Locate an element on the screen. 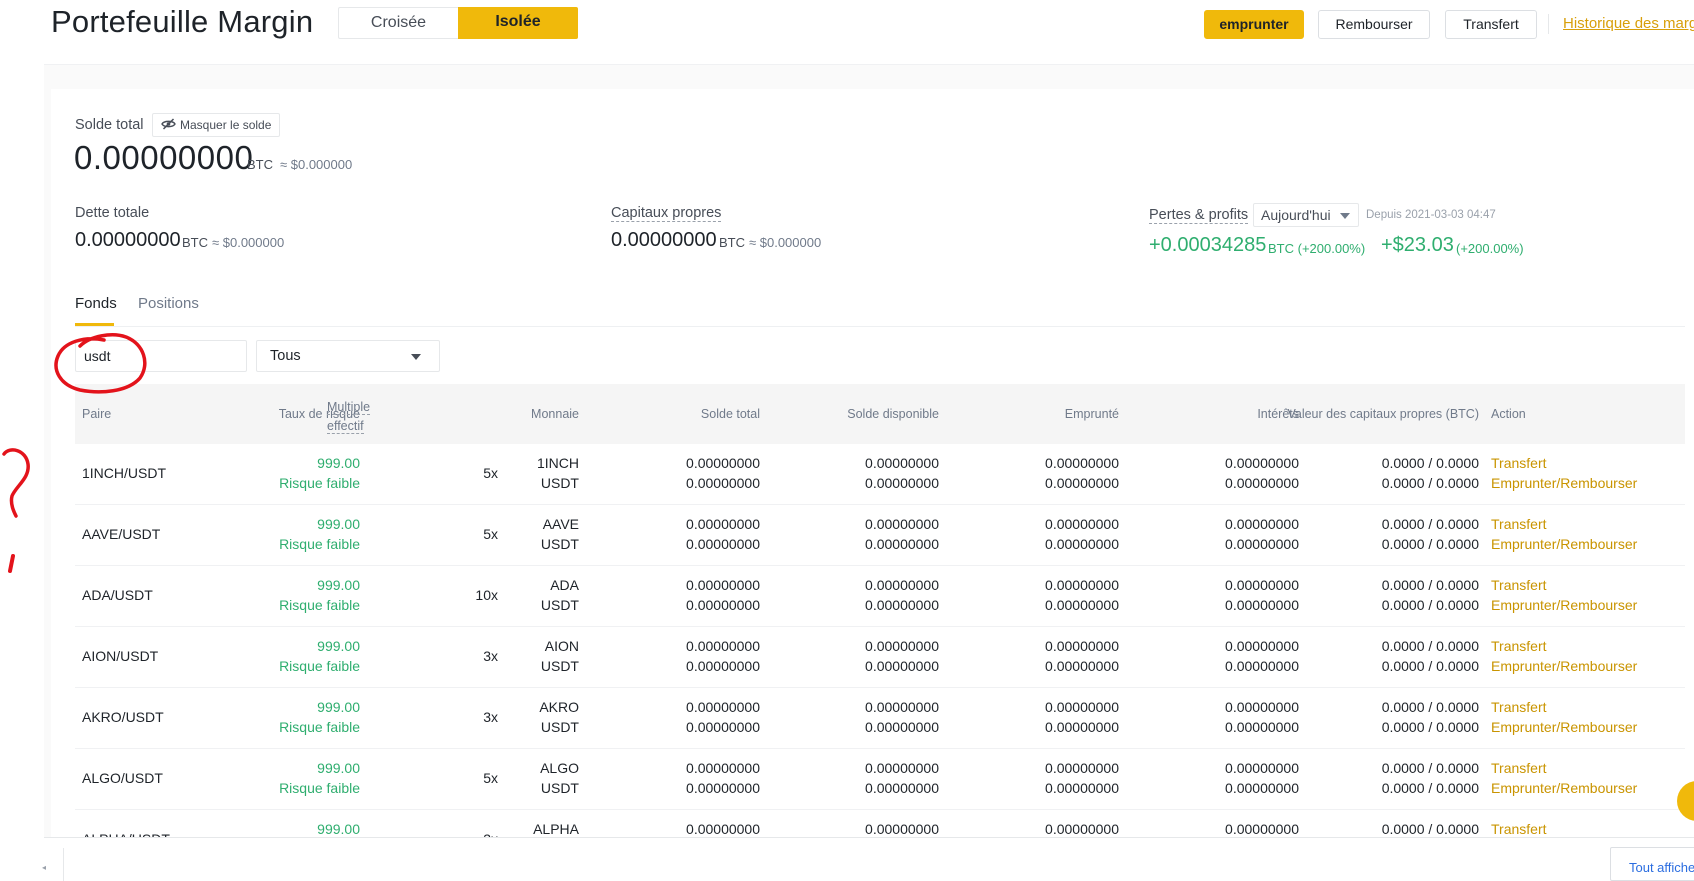 This screenshot has height=881, width=1694. total-debt-approx: ≈ $0.000000 is located at coordinates (248, 242).